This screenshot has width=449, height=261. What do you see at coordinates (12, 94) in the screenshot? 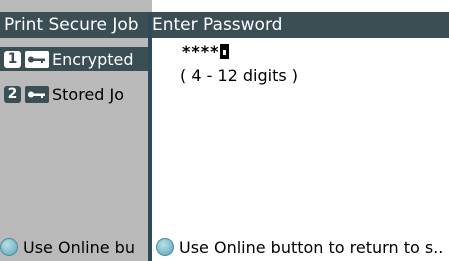
I see `item-number-badge: 2` at bounding box center [12, 94].